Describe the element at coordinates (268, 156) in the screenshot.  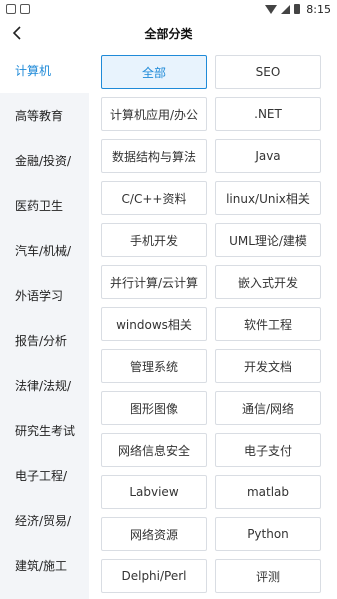
I see `category-button: Java` at that location.